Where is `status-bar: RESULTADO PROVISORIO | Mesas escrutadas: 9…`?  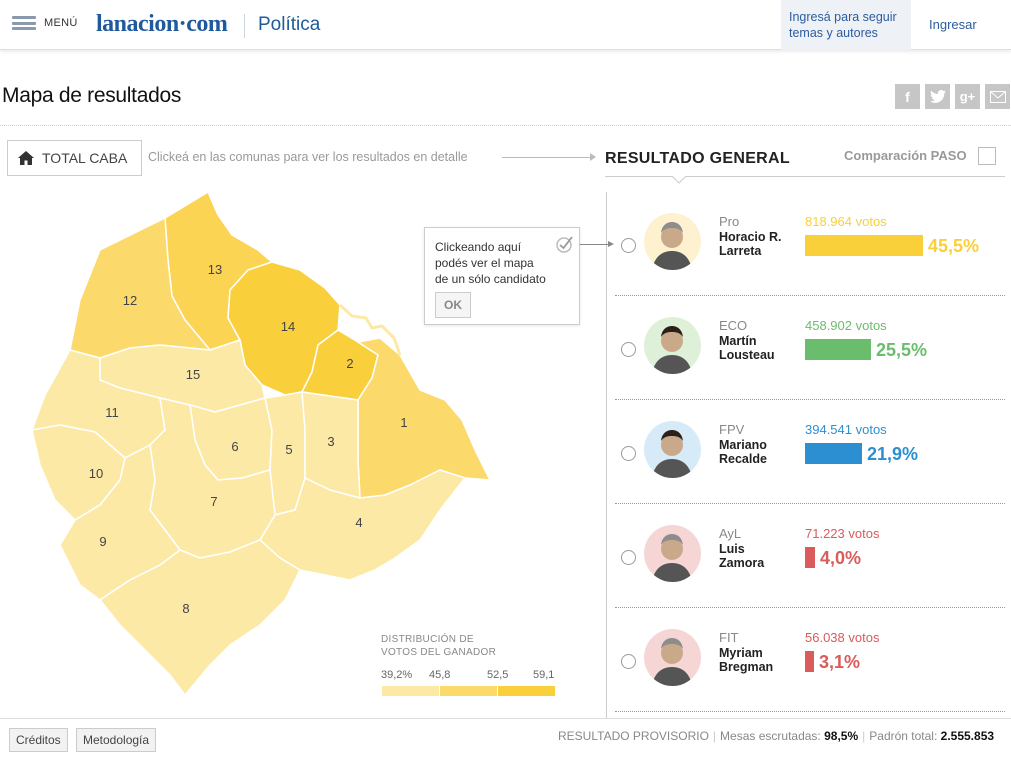
status-bar: RESULTADO PROVISORIO | Mesas escrutadas: 9… is located at coordinates (776, 736).